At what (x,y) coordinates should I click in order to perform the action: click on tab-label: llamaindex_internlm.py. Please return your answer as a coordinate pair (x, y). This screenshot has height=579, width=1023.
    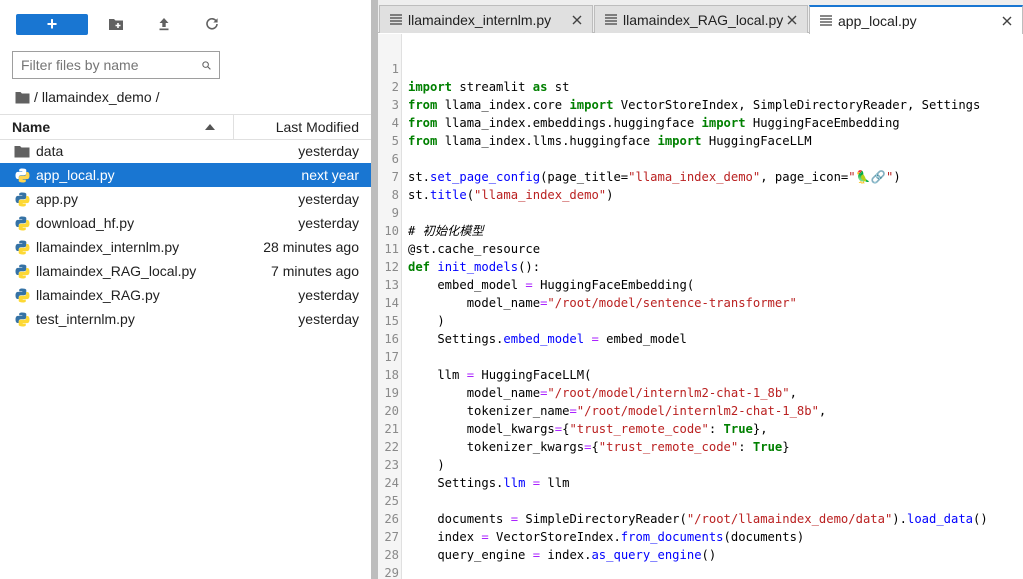
    Looking at the image, I should click on (480, 19).